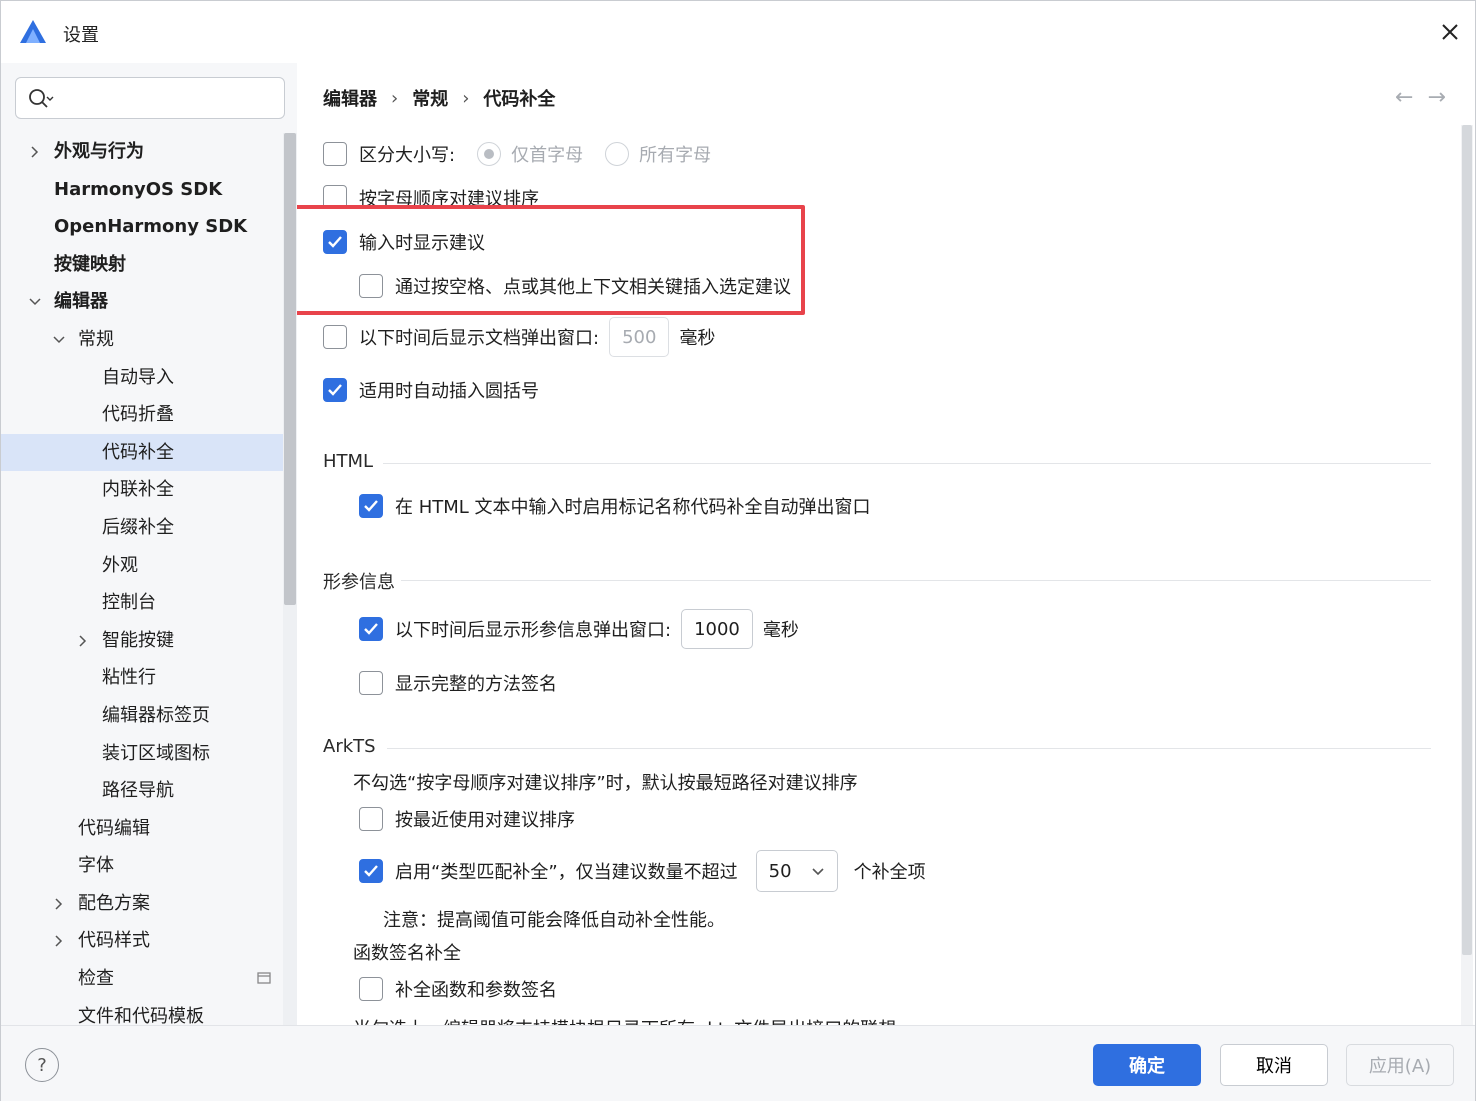 Image resolution: width=1476 pixels, height=1101 pixels. What do you see at coordinates (142, 1011) in the screenshot?
I see `sidebar-item: 文件和代码模板` at bounding box center [142, 1011].